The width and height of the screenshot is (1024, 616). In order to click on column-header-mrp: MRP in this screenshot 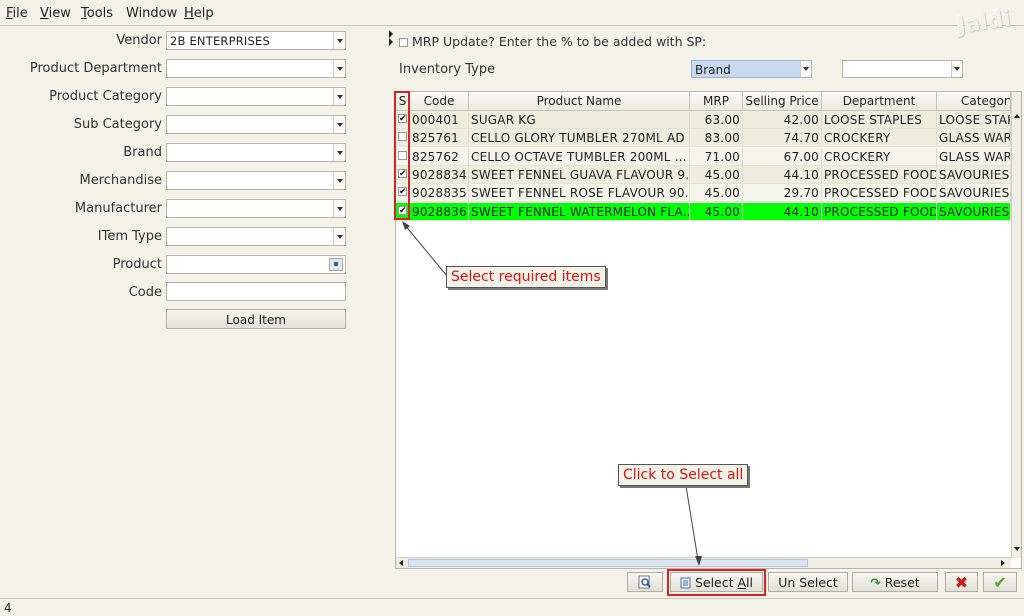, I will do `click(716, 101)`.